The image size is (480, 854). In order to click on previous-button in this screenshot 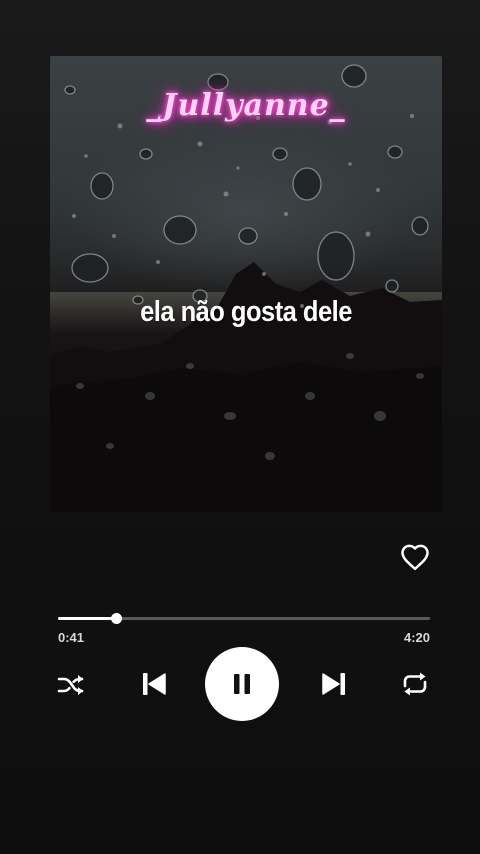, I will do `click(154, 684)`.